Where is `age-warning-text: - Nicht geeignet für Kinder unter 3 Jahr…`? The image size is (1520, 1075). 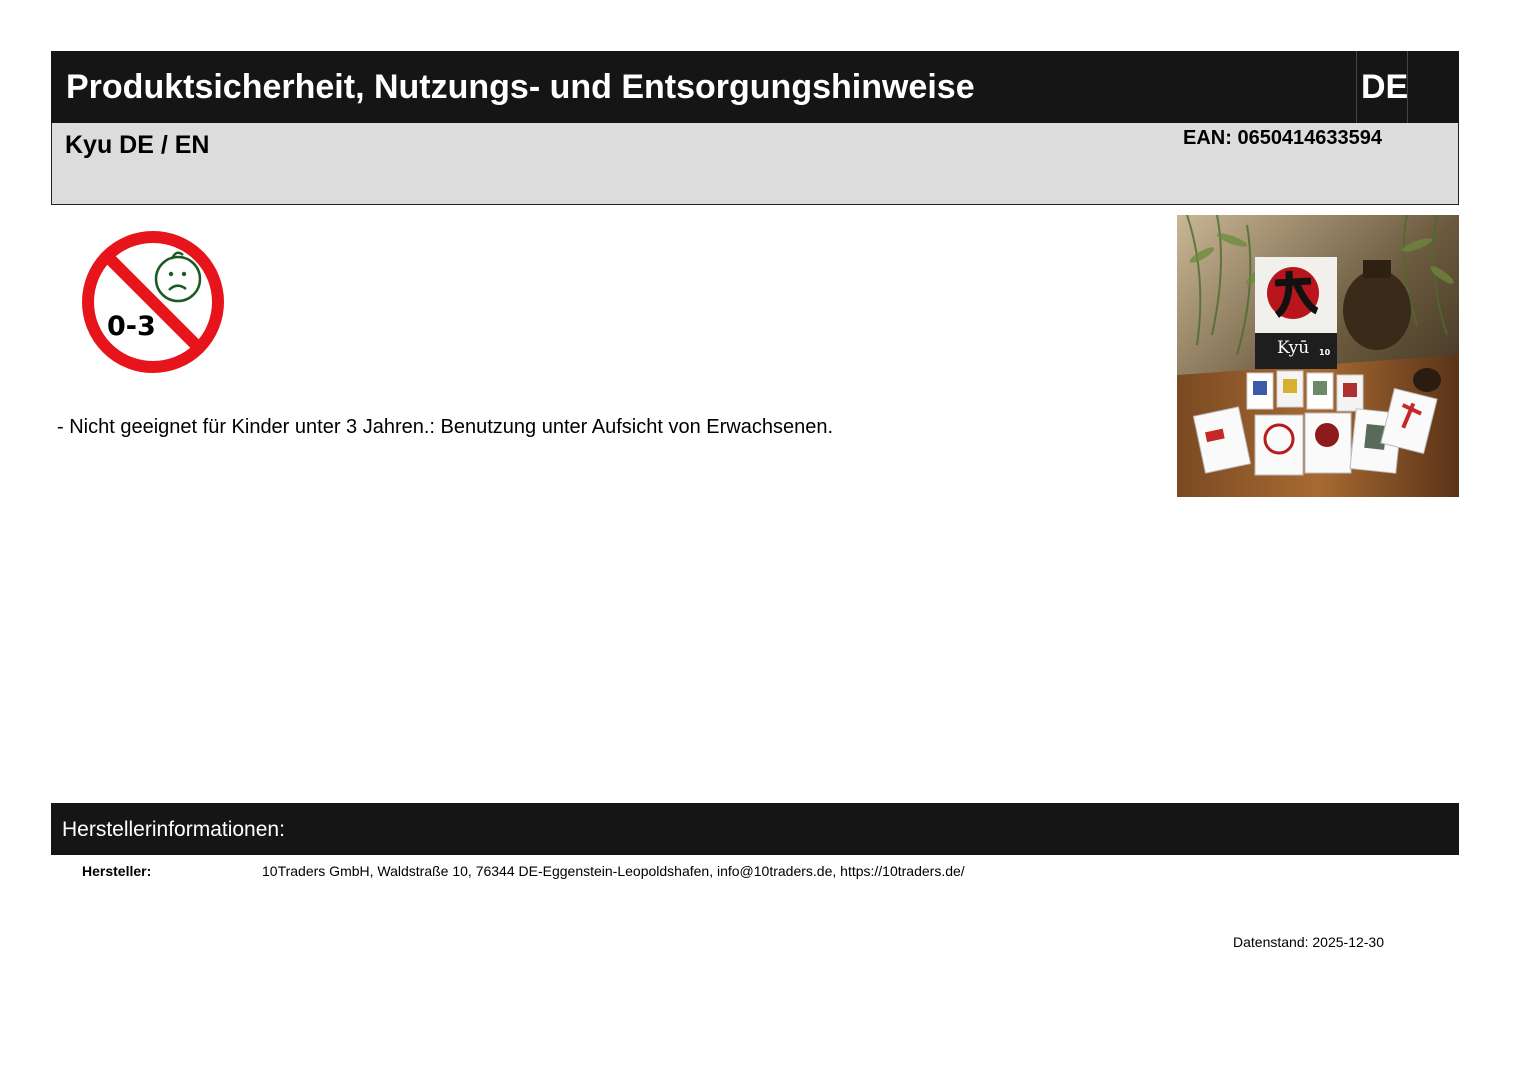
age-warning-text: - Nicht geeignet für Kinder unter 3 Jahr… is located at coordinates (445, 427).